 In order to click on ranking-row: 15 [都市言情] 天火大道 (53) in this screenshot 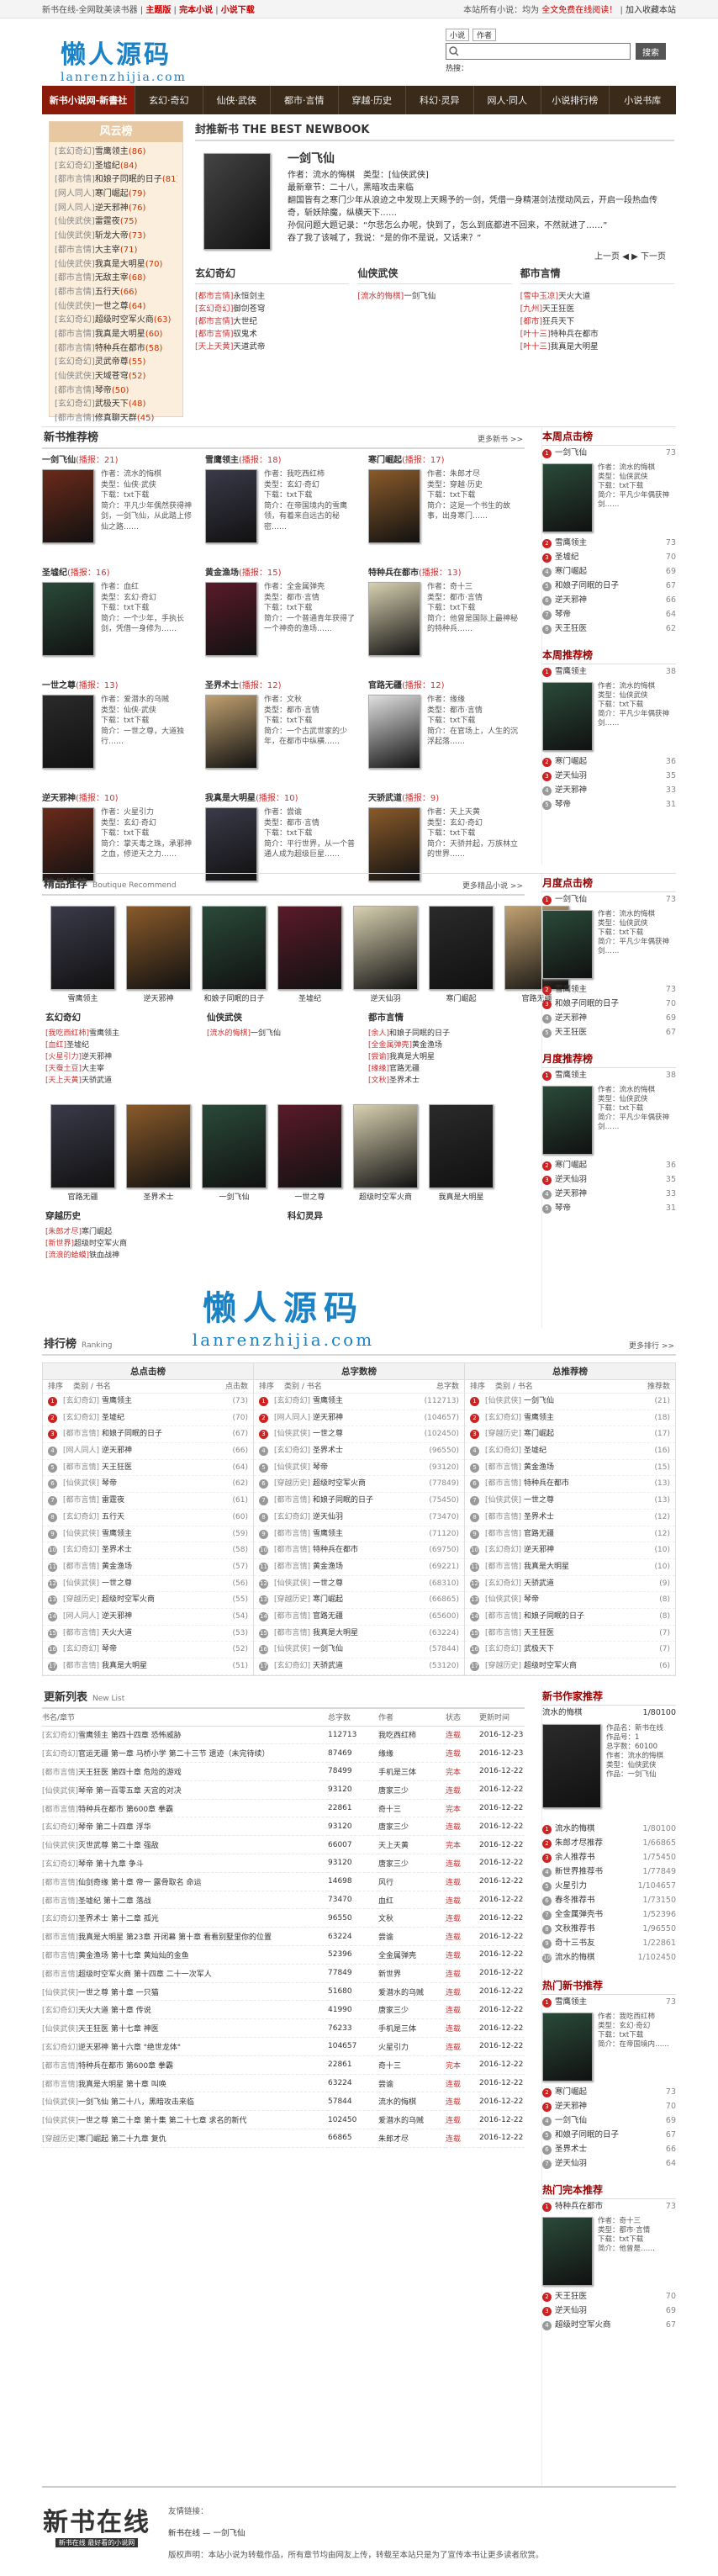, I will do `click(148, 1634)`.